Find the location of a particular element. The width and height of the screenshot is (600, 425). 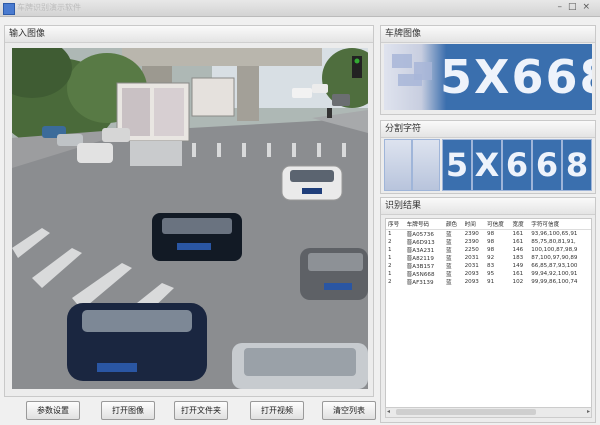

col-header: 序号 is located at coordinates (395, 224).